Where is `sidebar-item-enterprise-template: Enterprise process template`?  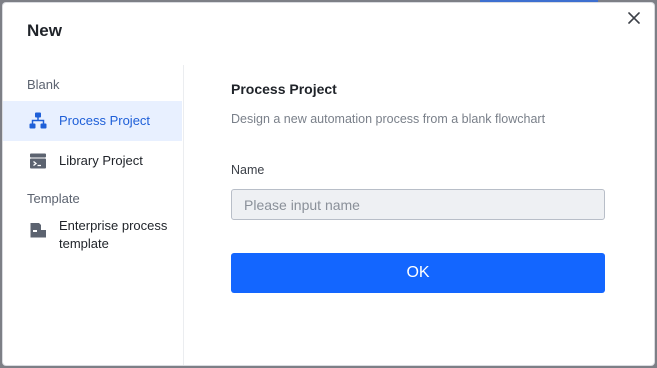
sidebar-item-enterprise-template: Enterprise process template is located at coordinates (92, 242).